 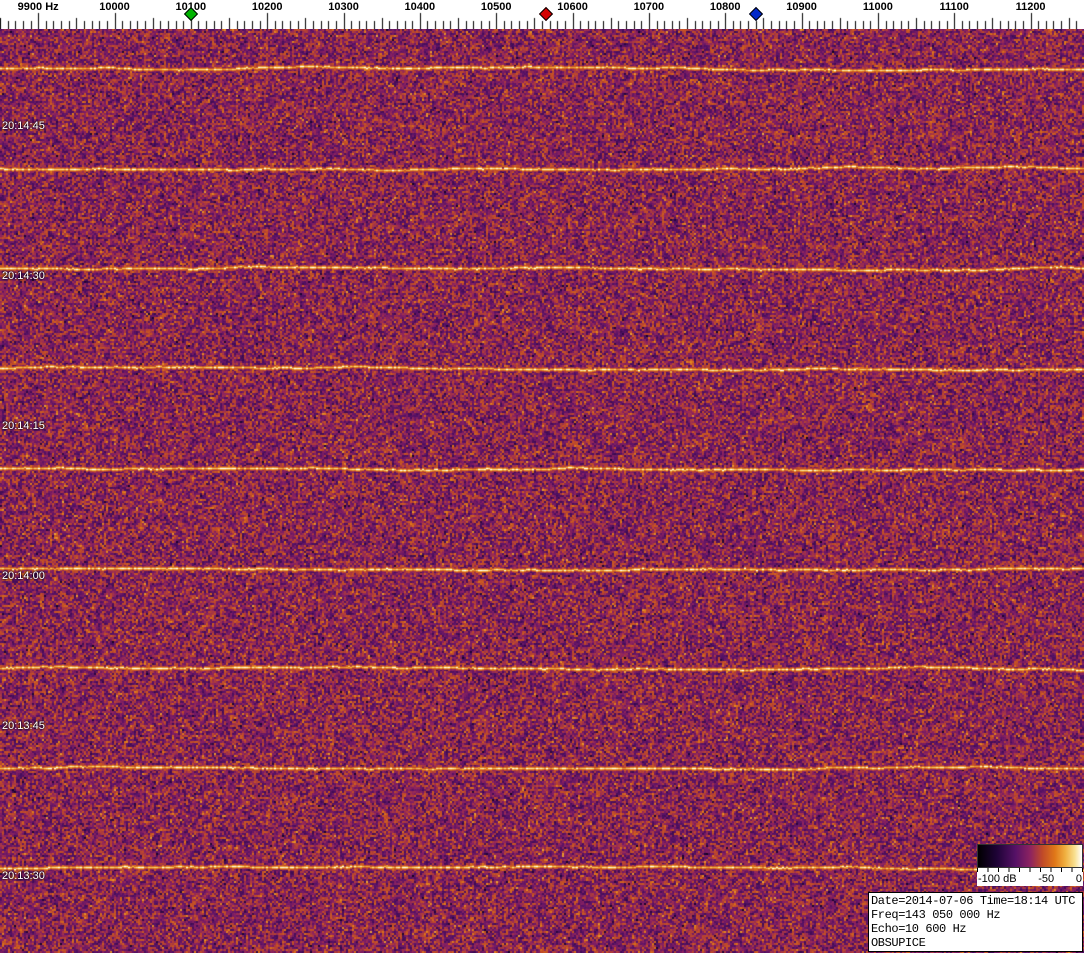 I want to click on freq-tick-label: 10600, so click(x=572, y=7).